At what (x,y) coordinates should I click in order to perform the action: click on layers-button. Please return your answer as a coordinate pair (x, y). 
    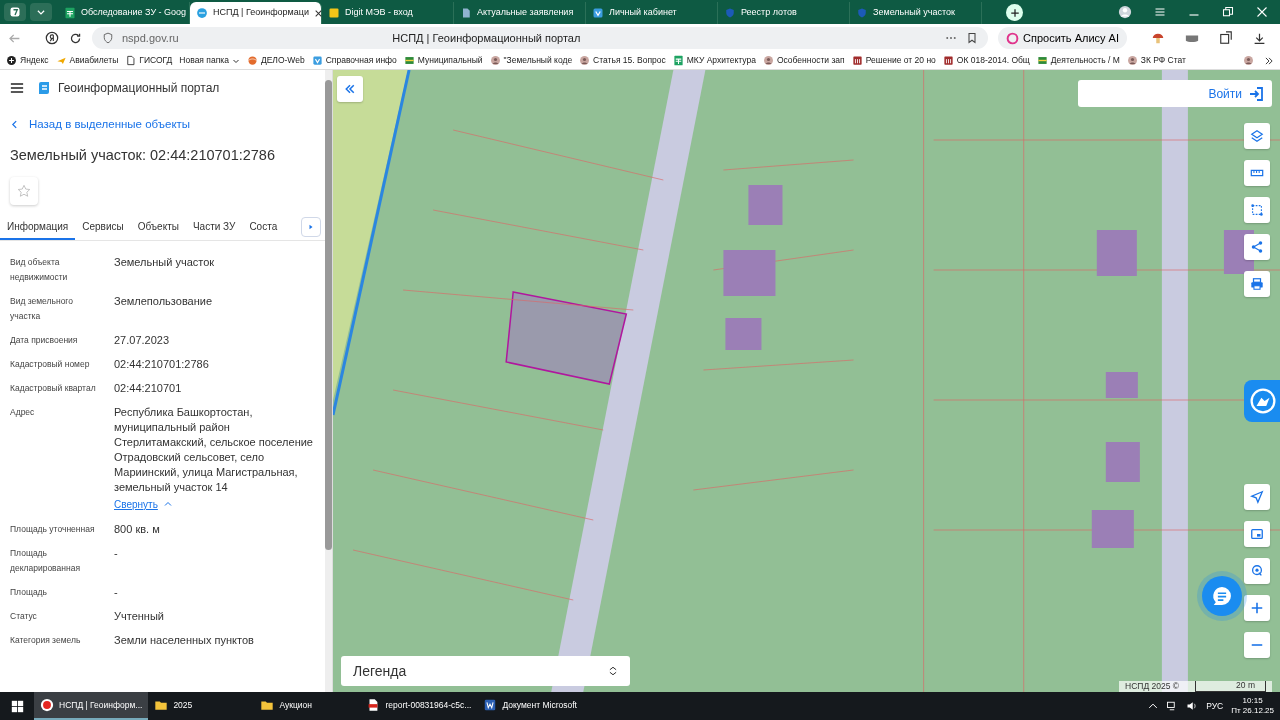
    Looking at the image, I should click on (1257, 136).